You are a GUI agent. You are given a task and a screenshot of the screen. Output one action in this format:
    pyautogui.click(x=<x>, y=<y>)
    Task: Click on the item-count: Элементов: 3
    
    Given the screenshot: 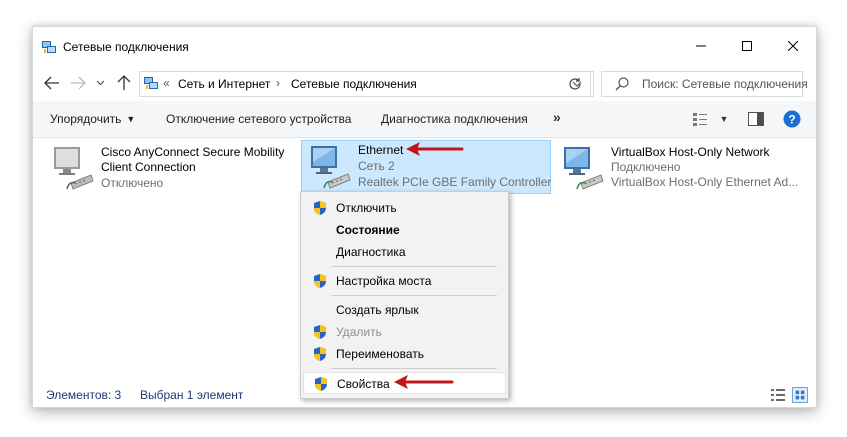 What is the action you would take?
    pyautogui.click(x=84, y=395)
    